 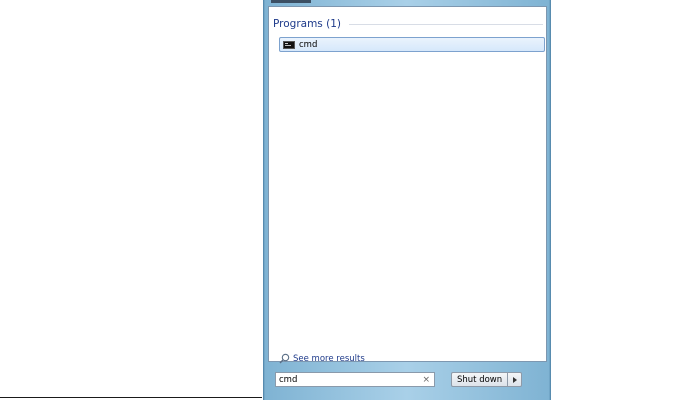 I want to click on arrow-right-icon, so click(x=514, y=379).